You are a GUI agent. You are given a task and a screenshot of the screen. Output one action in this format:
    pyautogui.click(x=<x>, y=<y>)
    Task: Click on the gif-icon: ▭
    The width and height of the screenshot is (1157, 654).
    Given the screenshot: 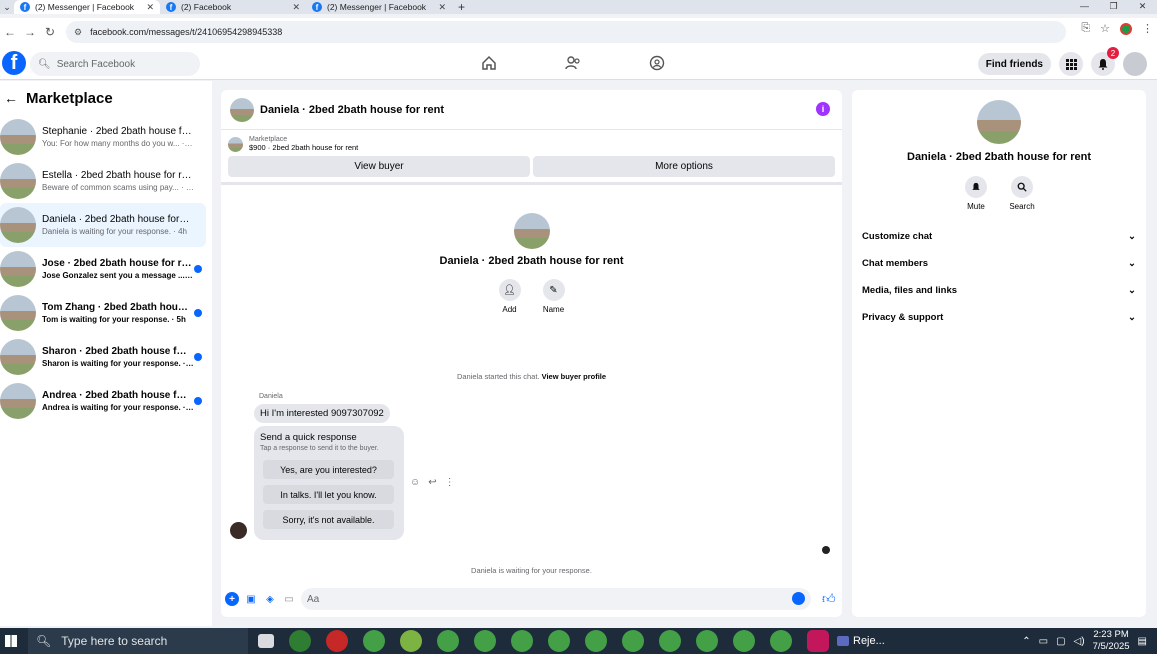 What is the action you would take?
    pyautogui.click(x=289, y=599)
    